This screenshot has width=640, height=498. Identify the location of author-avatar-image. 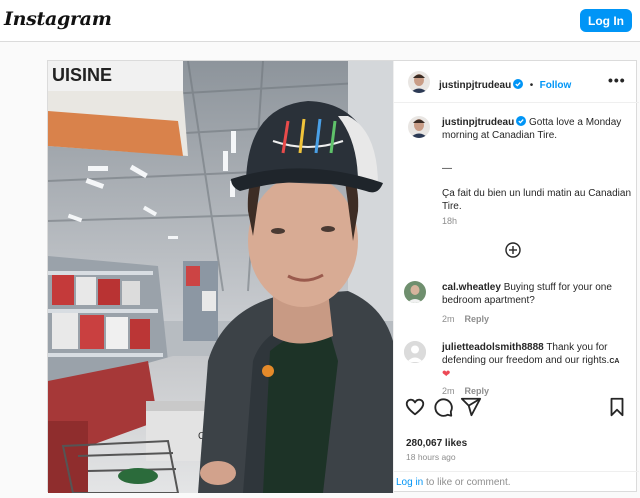
(419, 82).